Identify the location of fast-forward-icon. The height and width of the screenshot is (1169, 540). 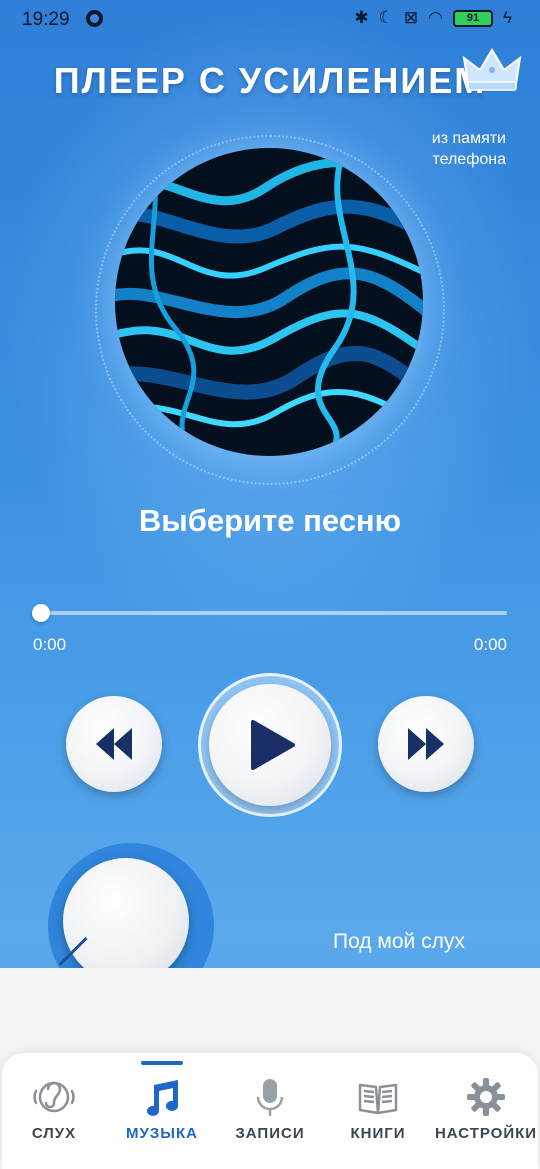
(426, 744).